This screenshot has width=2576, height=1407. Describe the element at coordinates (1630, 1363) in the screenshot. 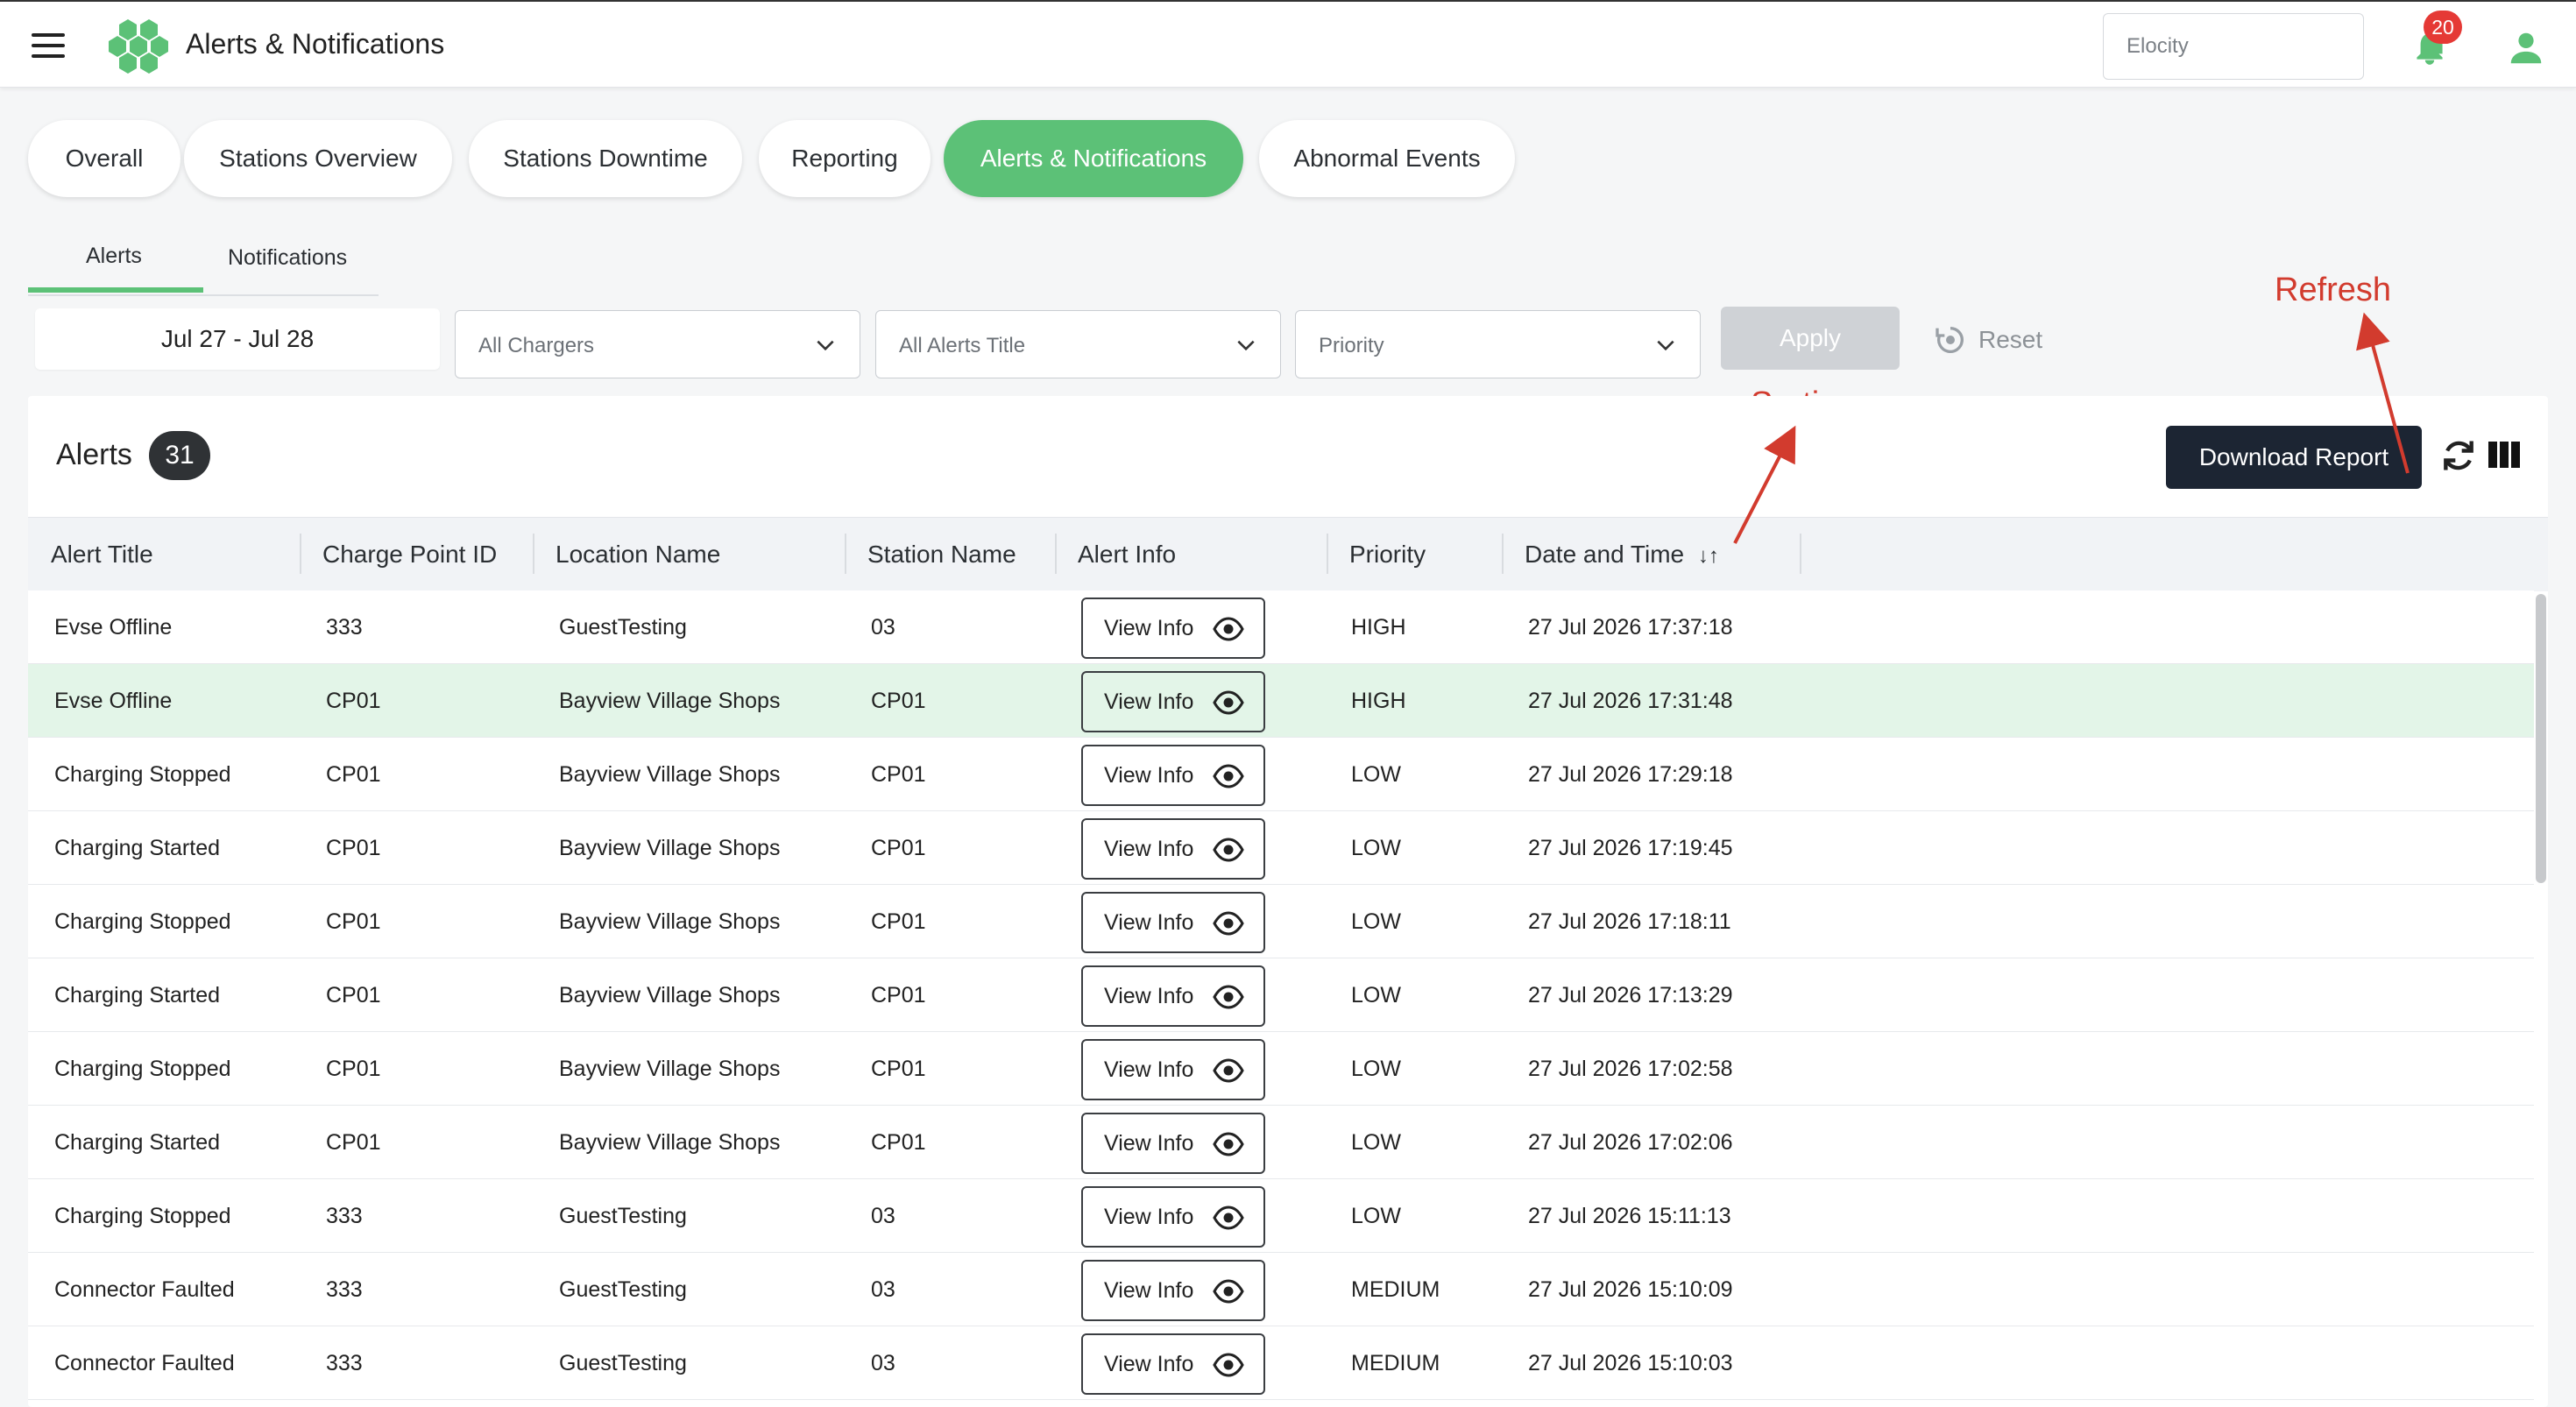

I see `cell-date-time: 27 Jul 2026 15:10:03` at that location.